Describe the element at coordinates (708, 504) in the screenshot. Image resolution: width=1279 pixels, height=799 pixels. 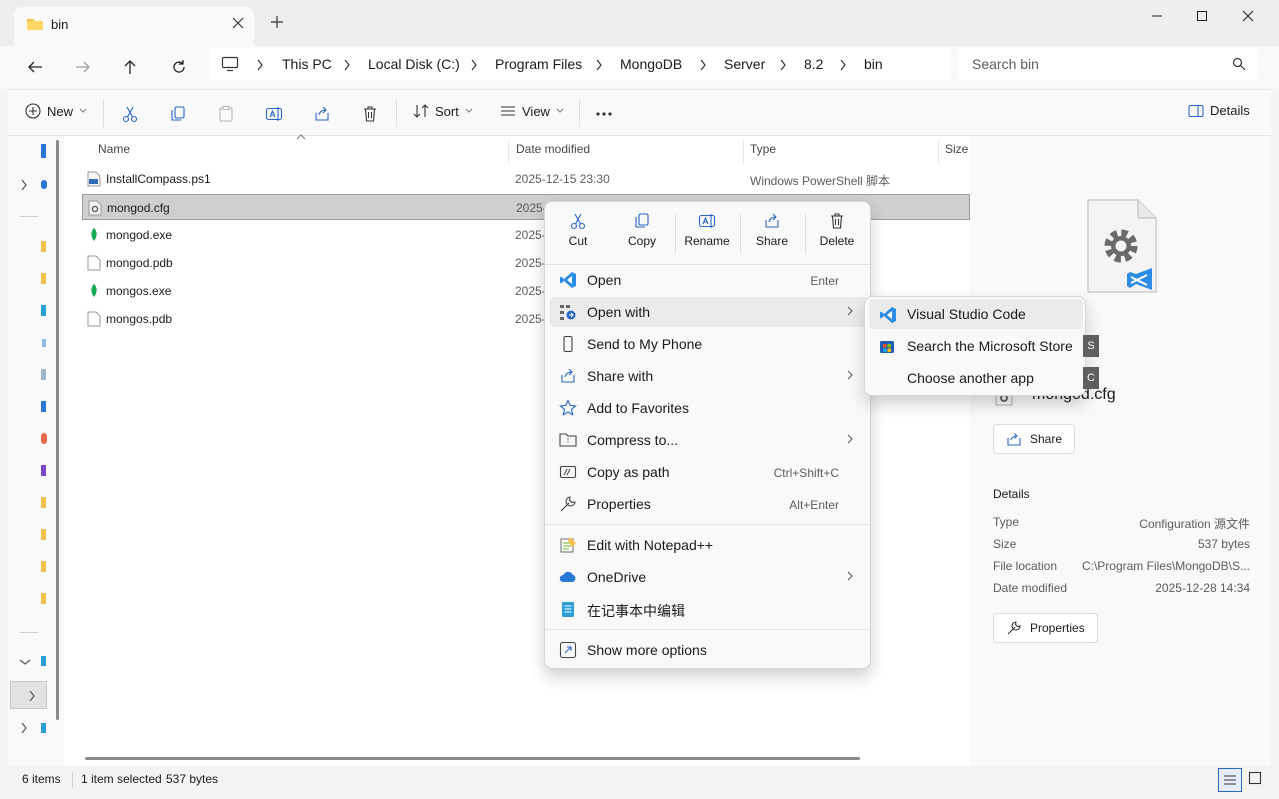
I see `menu-item-properties: Properties Alt+Enter` at that location.